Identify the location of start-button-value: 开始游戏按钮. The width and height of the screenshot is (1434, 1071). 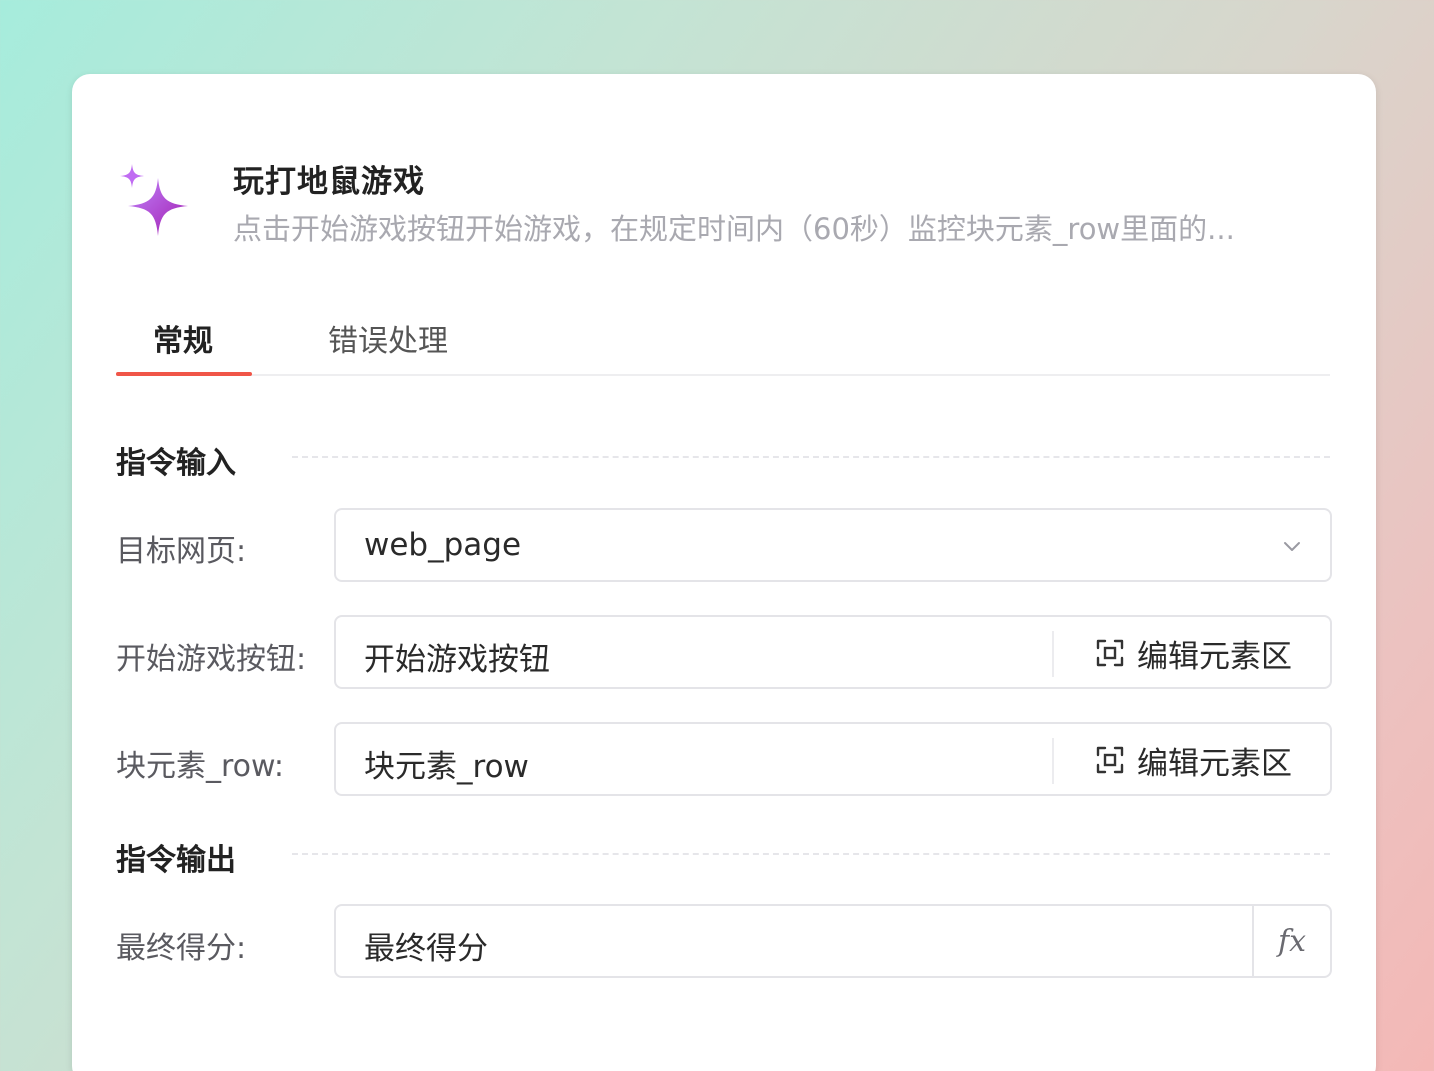
(457, 660).